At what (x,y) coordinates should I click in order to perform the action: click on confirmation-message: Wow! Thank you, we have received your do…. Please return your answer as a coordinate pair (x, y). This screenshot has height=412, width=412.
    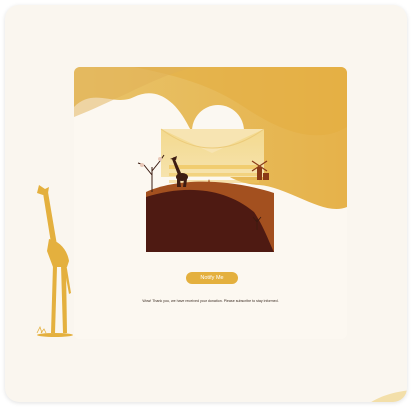
    Looking at the image, I should click on (210, 301).